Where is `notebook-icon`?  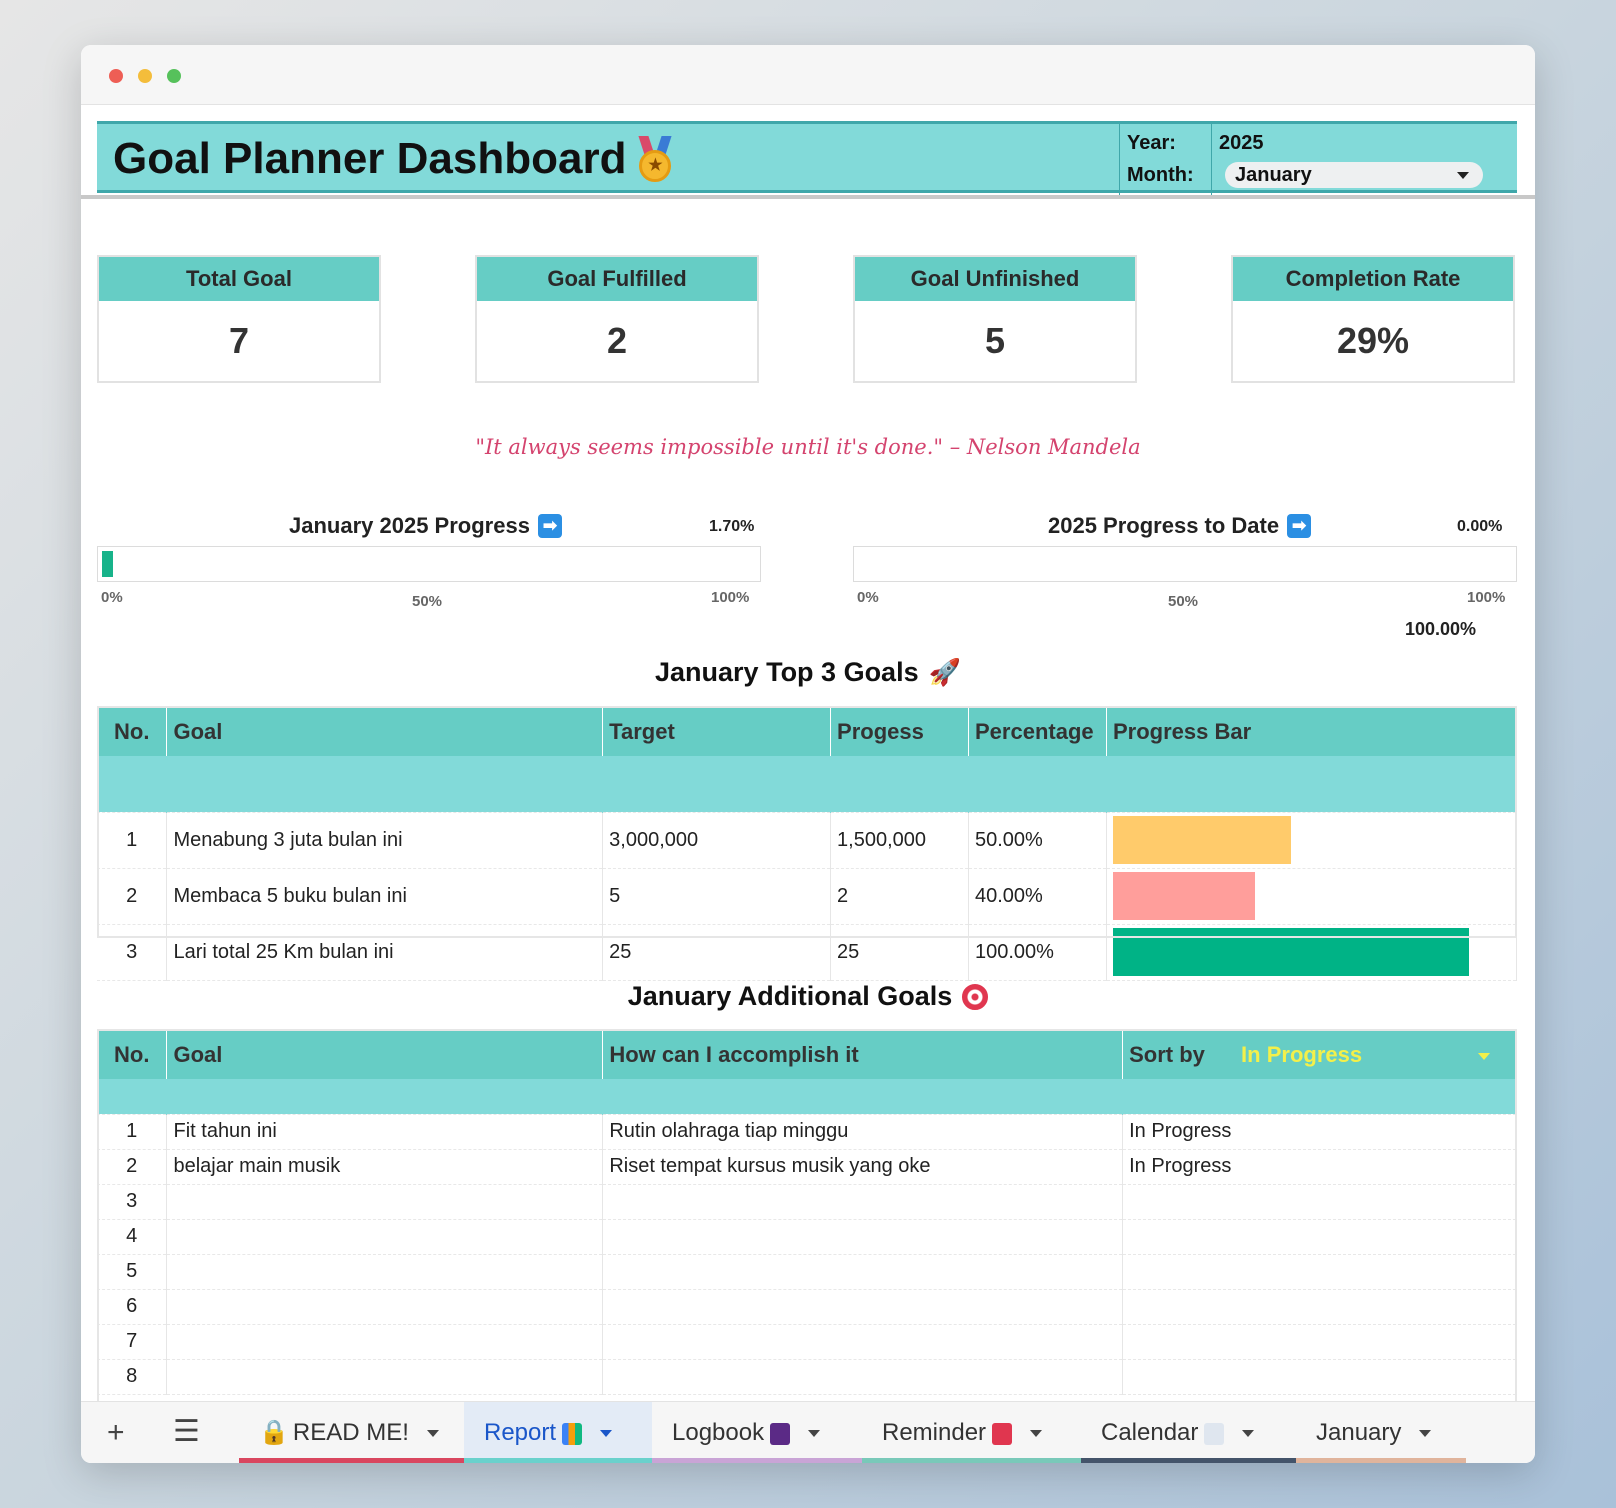
notebook-icon is located at coordinates (780, 1433).